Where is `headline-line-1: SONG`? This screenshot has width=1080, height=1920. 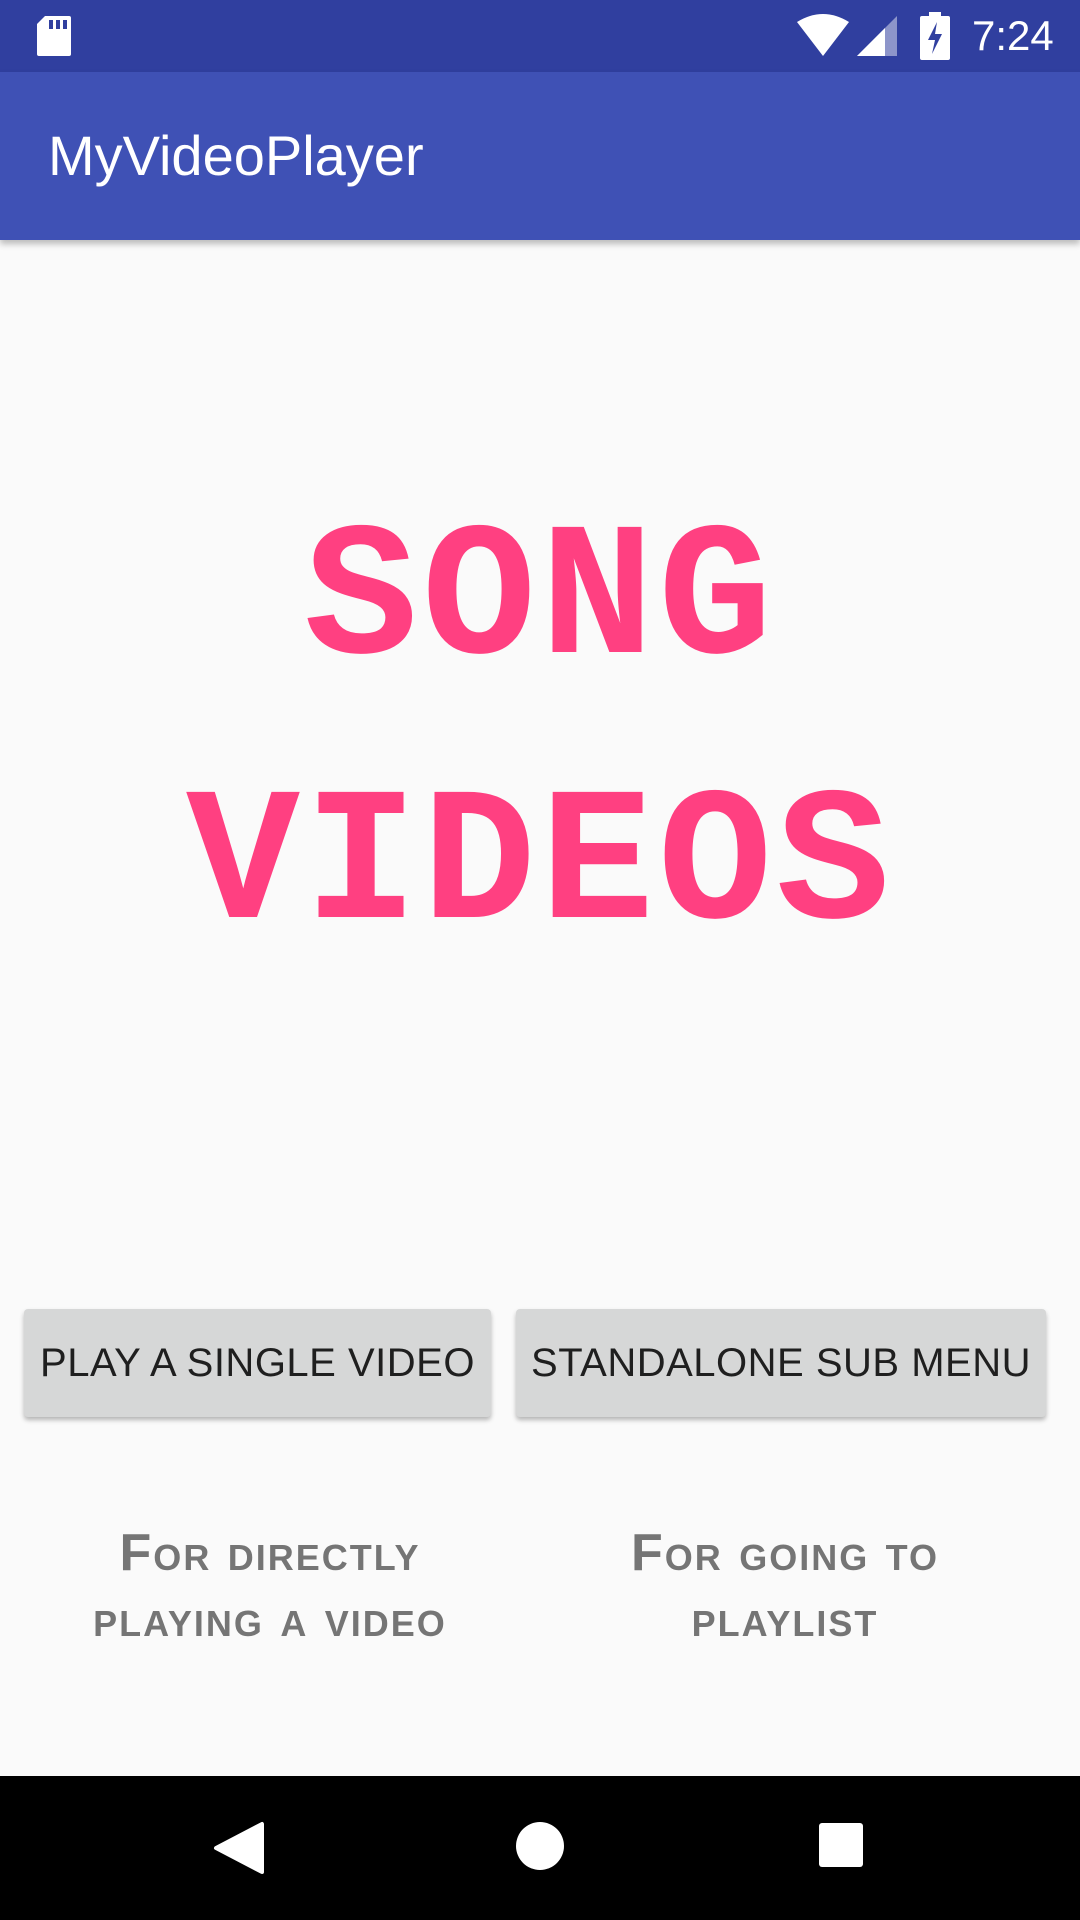
headline-line-1: SONG is located at coordinates (540, 602).